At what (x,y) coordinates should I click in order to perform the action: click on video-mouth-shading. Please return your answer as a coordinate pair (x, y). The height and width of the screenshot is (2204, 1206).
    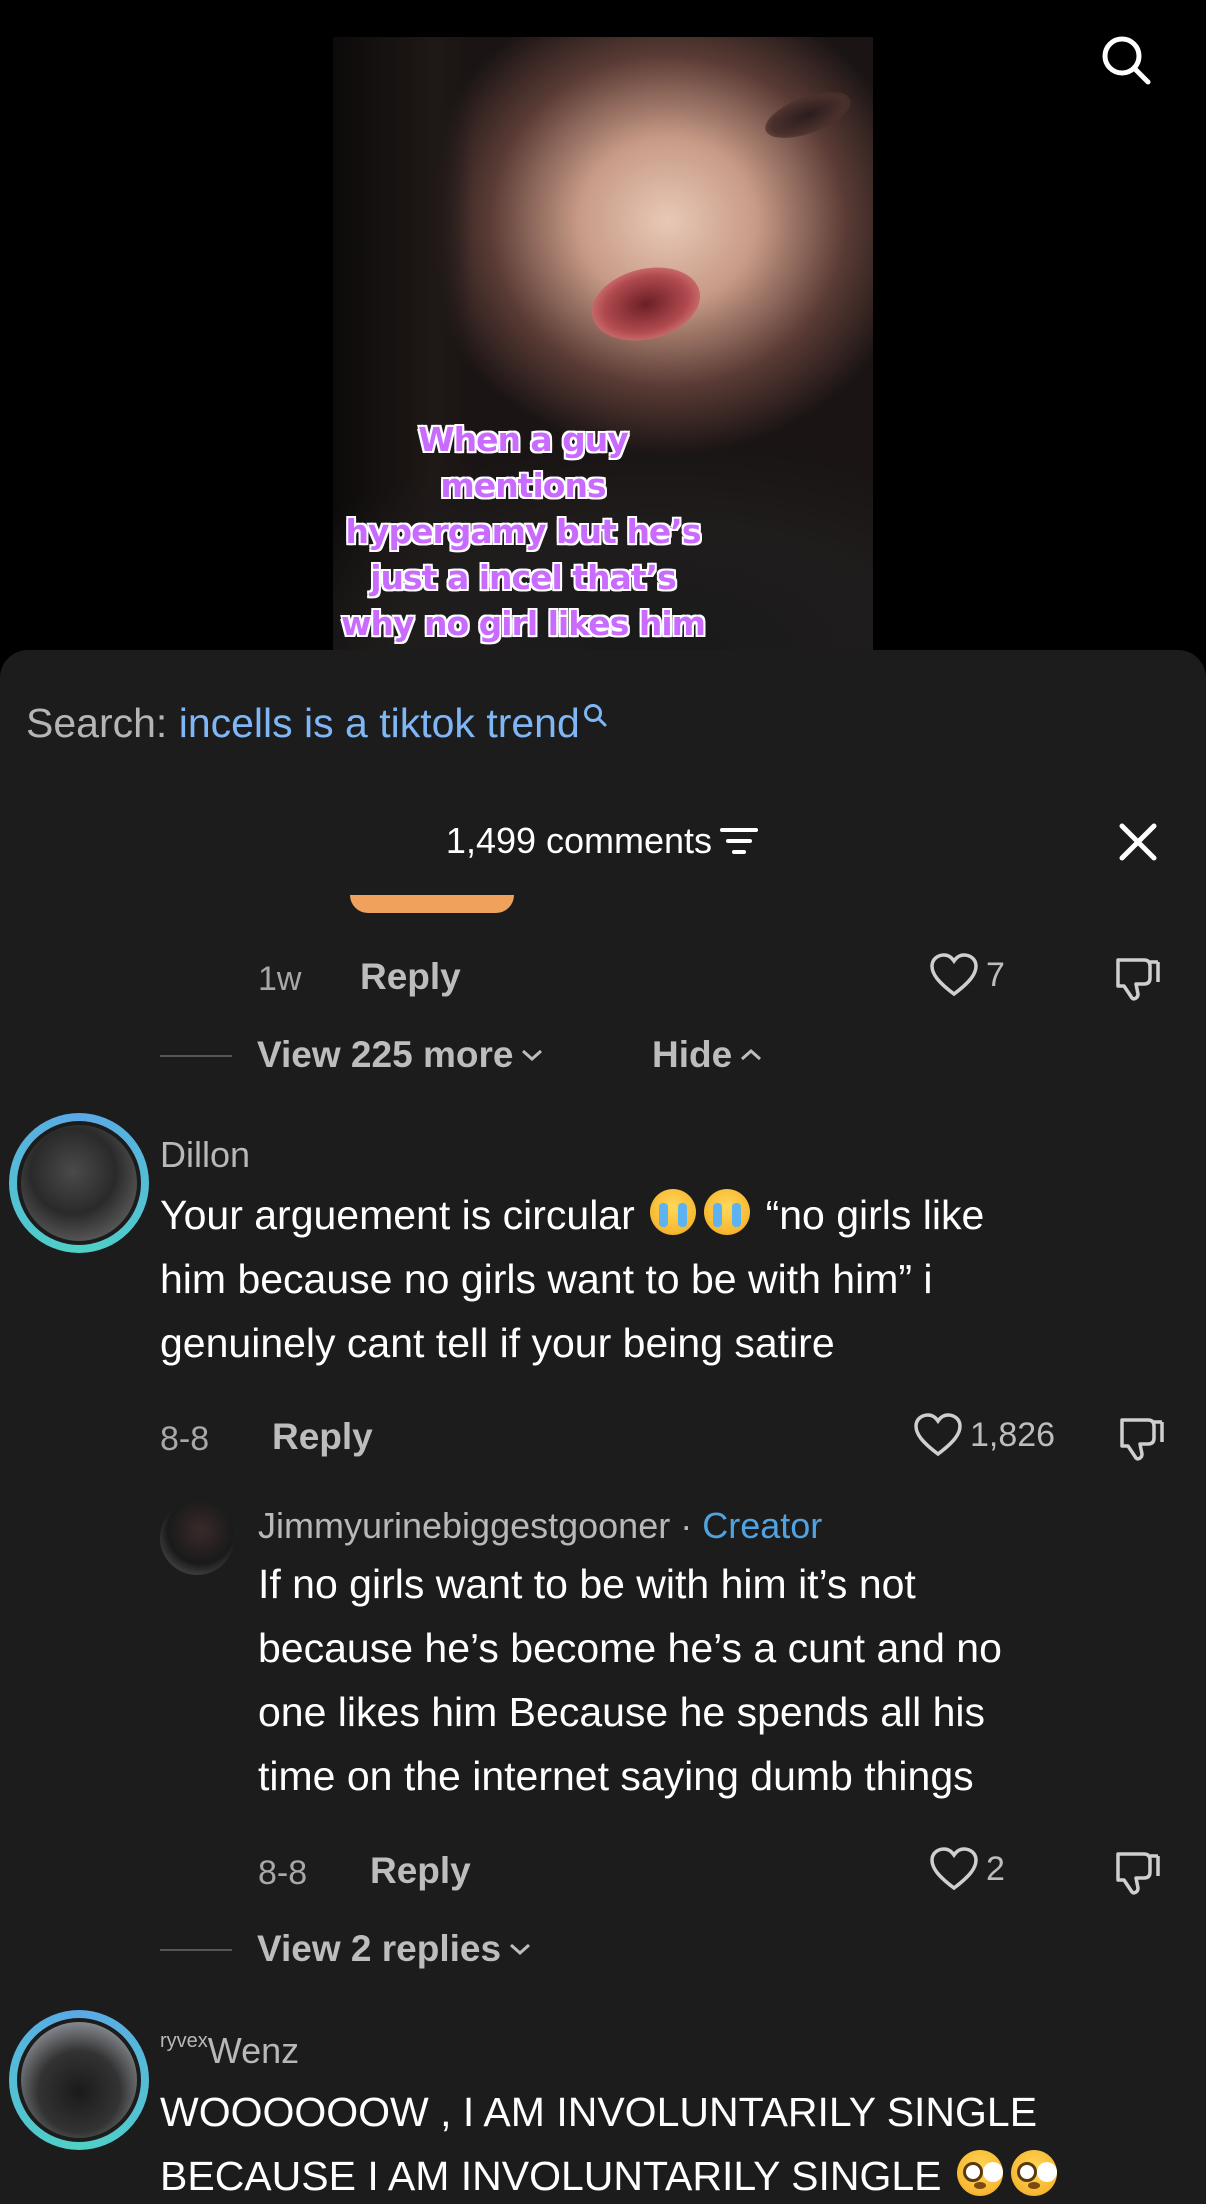
    Looking at the image, I should click on (646, 304).